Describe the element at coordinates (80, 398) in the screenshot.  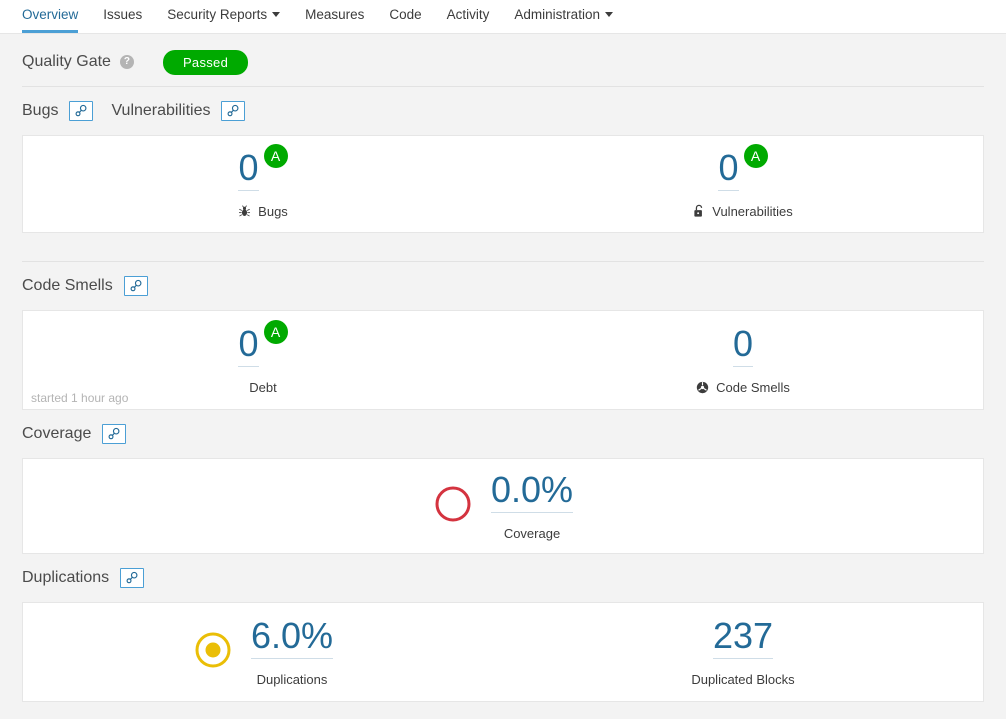
I see `code-smells-footer: started 1 hour ago` at that location.